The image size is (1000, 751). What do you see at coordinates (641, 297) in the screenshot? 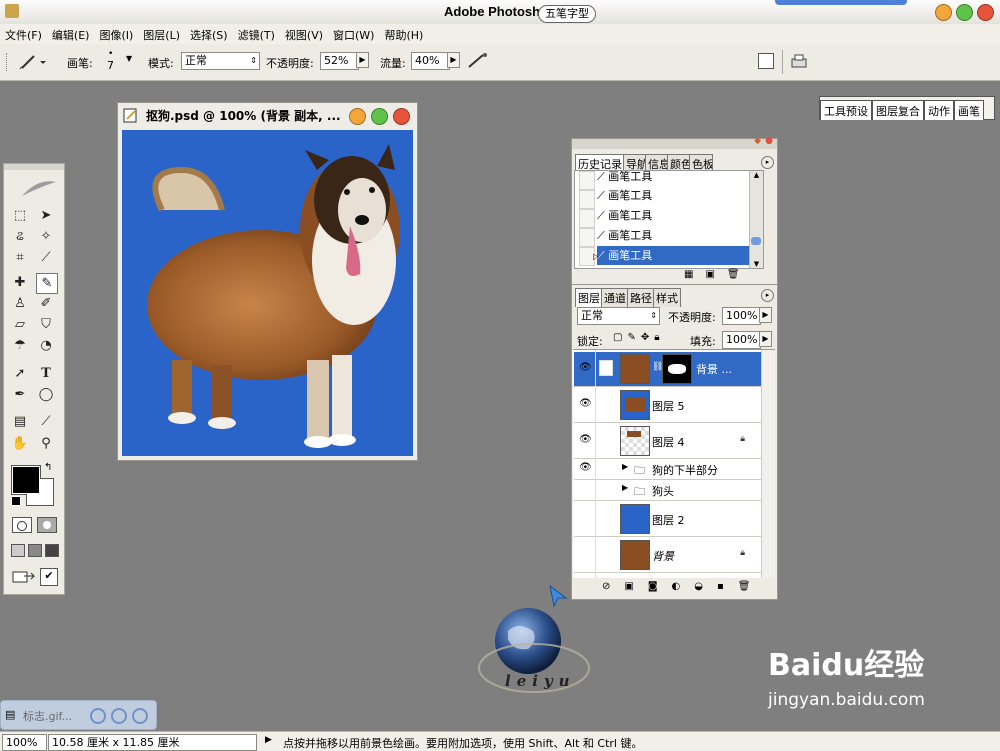
I see `tab-paths: 路径` at bounding box center [641, 297].